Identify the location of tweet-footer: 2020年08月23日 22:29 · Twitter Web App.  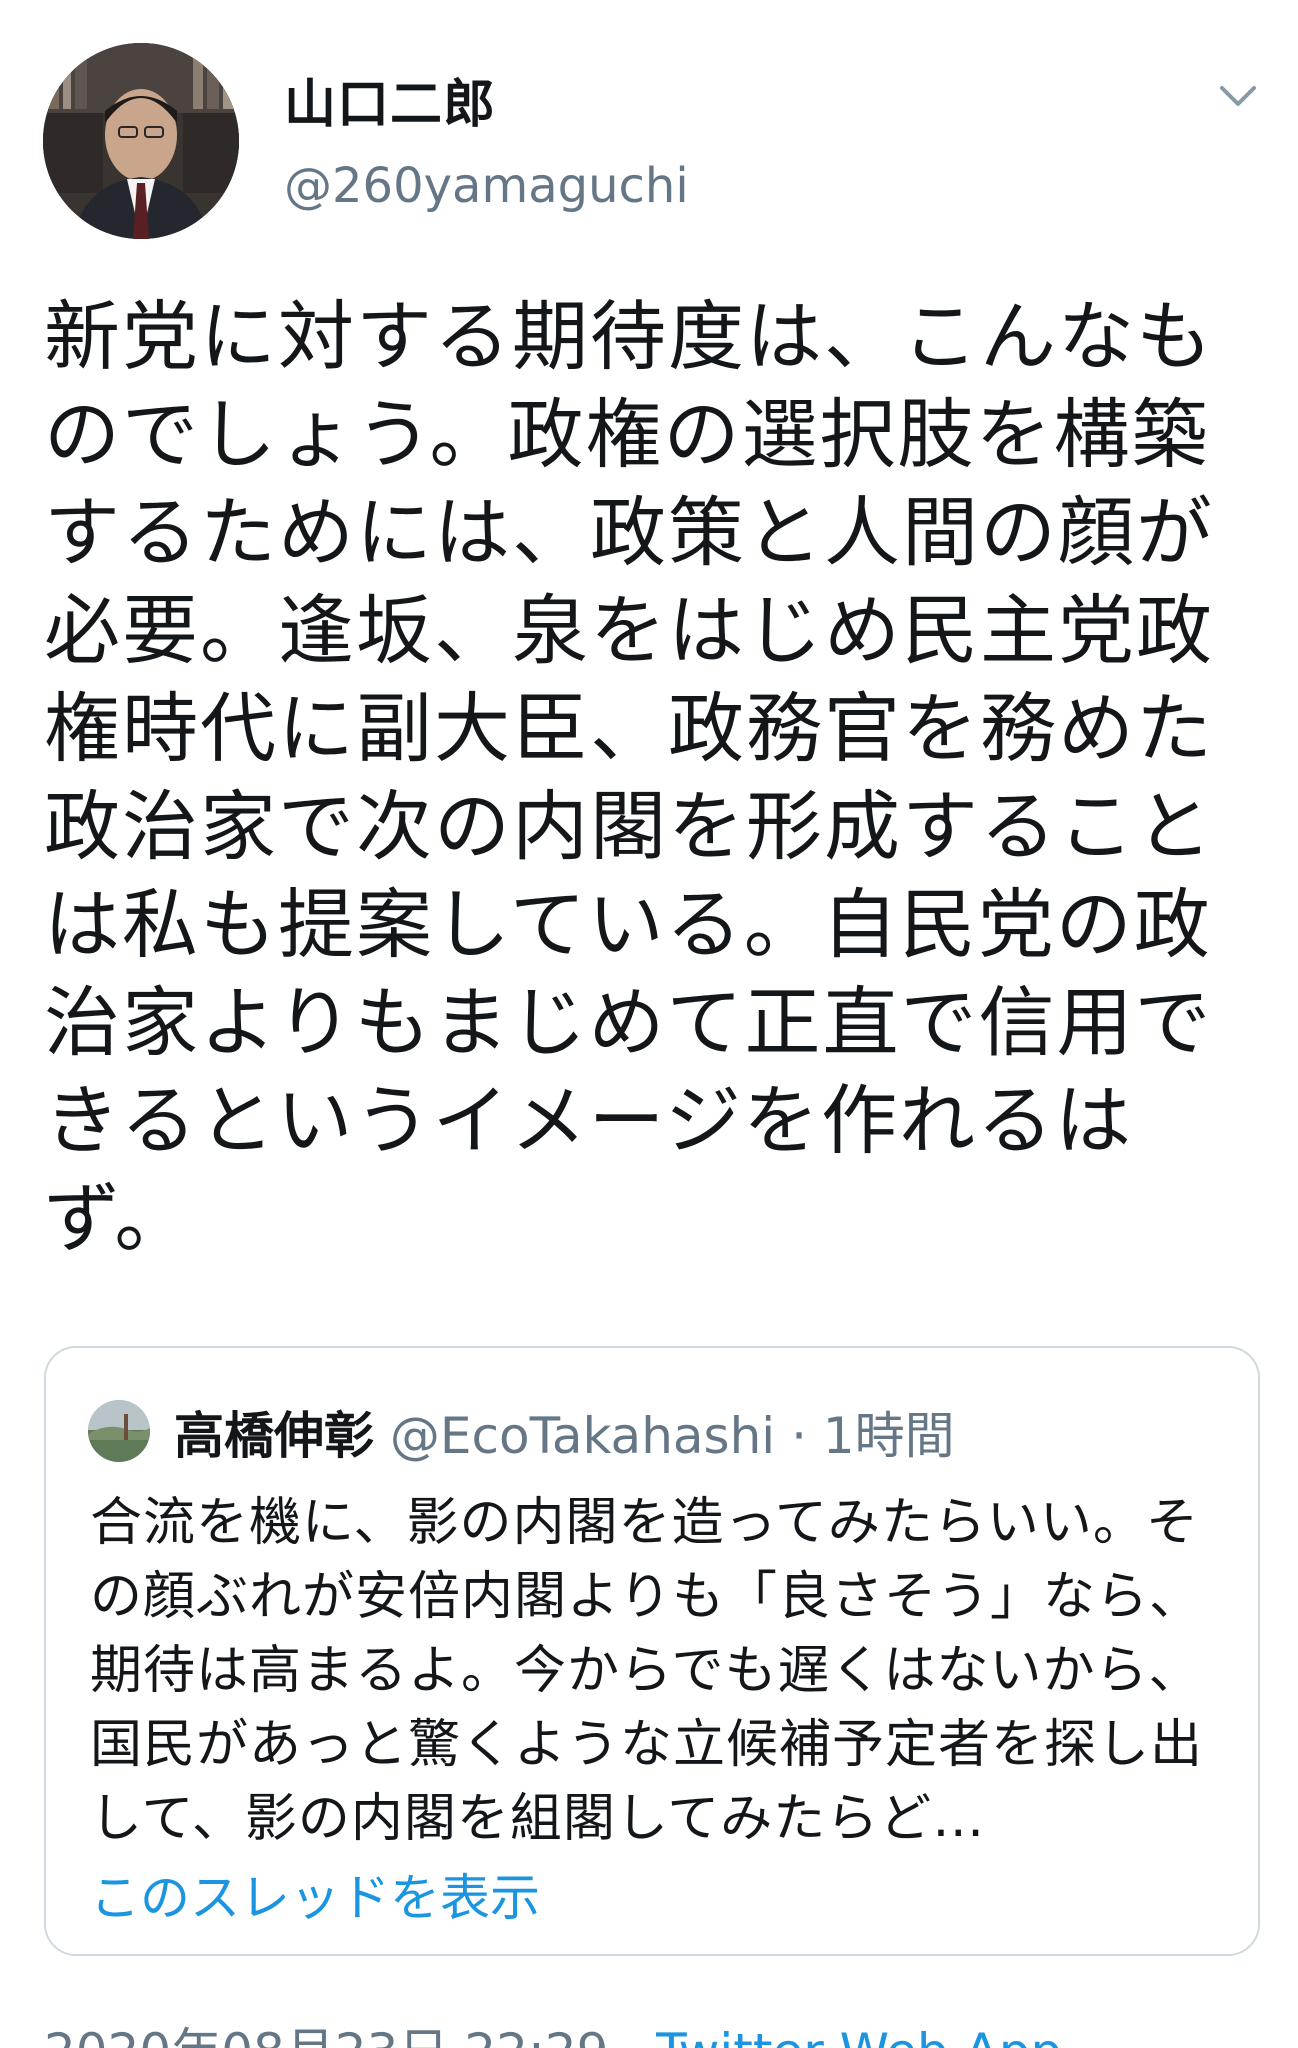
(553, 2030).